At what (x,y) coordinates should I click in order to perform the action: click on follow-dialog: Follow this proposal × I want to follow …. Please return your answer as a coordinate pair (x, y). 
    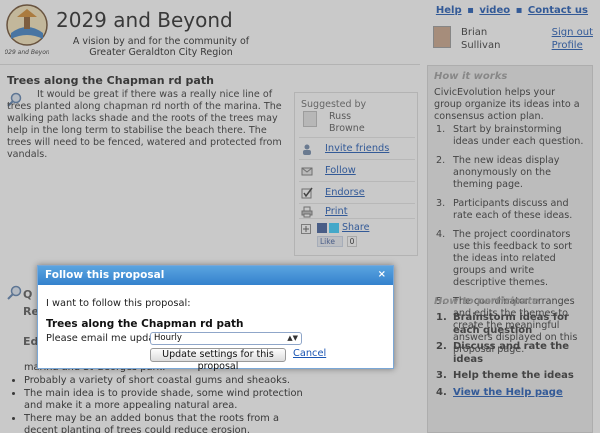
    Looking at the image, I should click on (215, 318).